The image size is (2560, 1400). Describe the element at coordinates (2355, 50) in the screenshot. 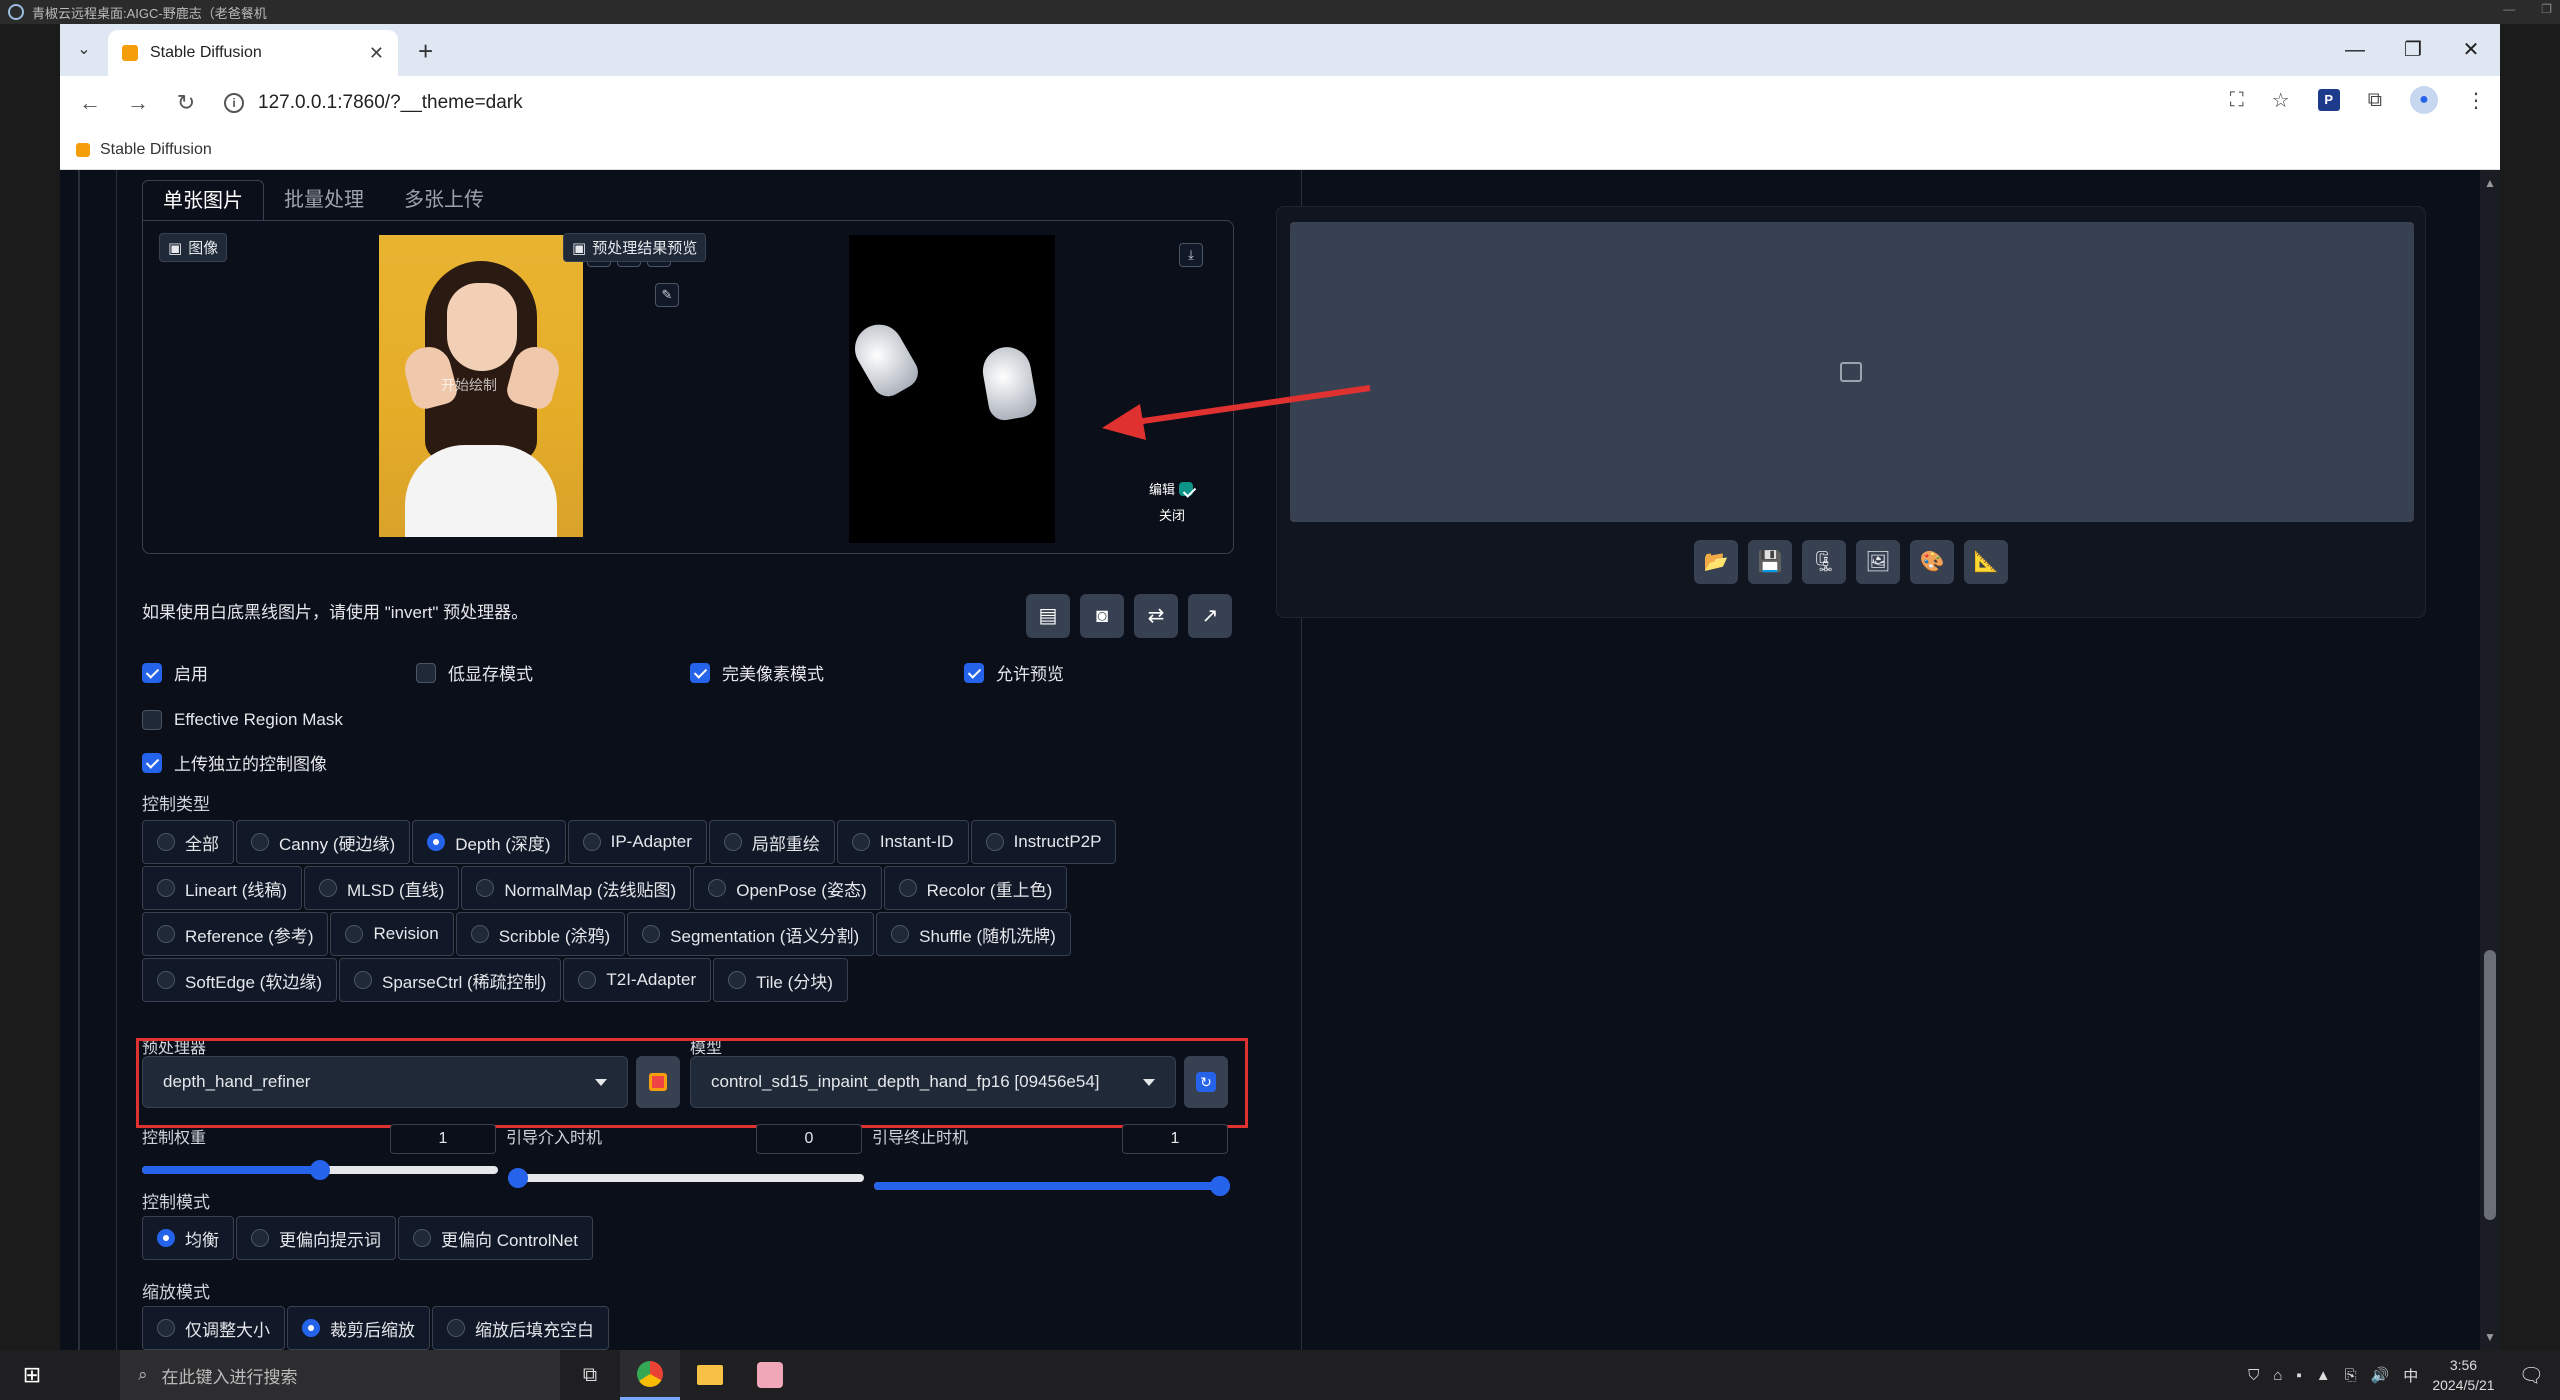

I see `minimize-button: —` at that location.